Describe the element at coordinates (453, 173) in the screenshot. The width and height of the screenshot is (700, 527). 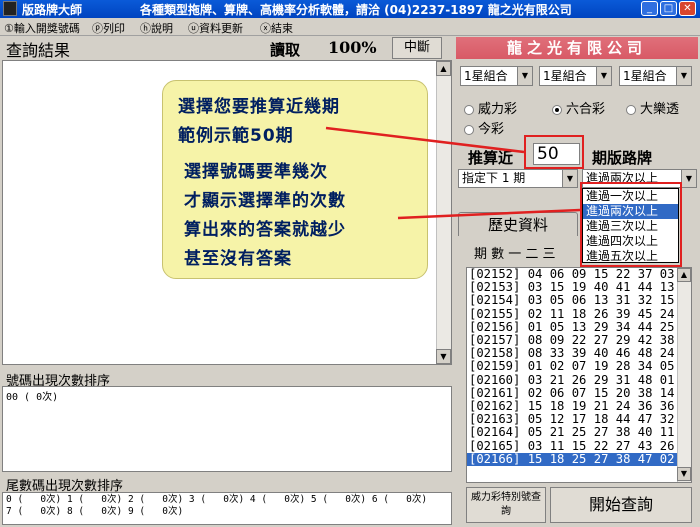
I see `annotation-arrows` at that location.